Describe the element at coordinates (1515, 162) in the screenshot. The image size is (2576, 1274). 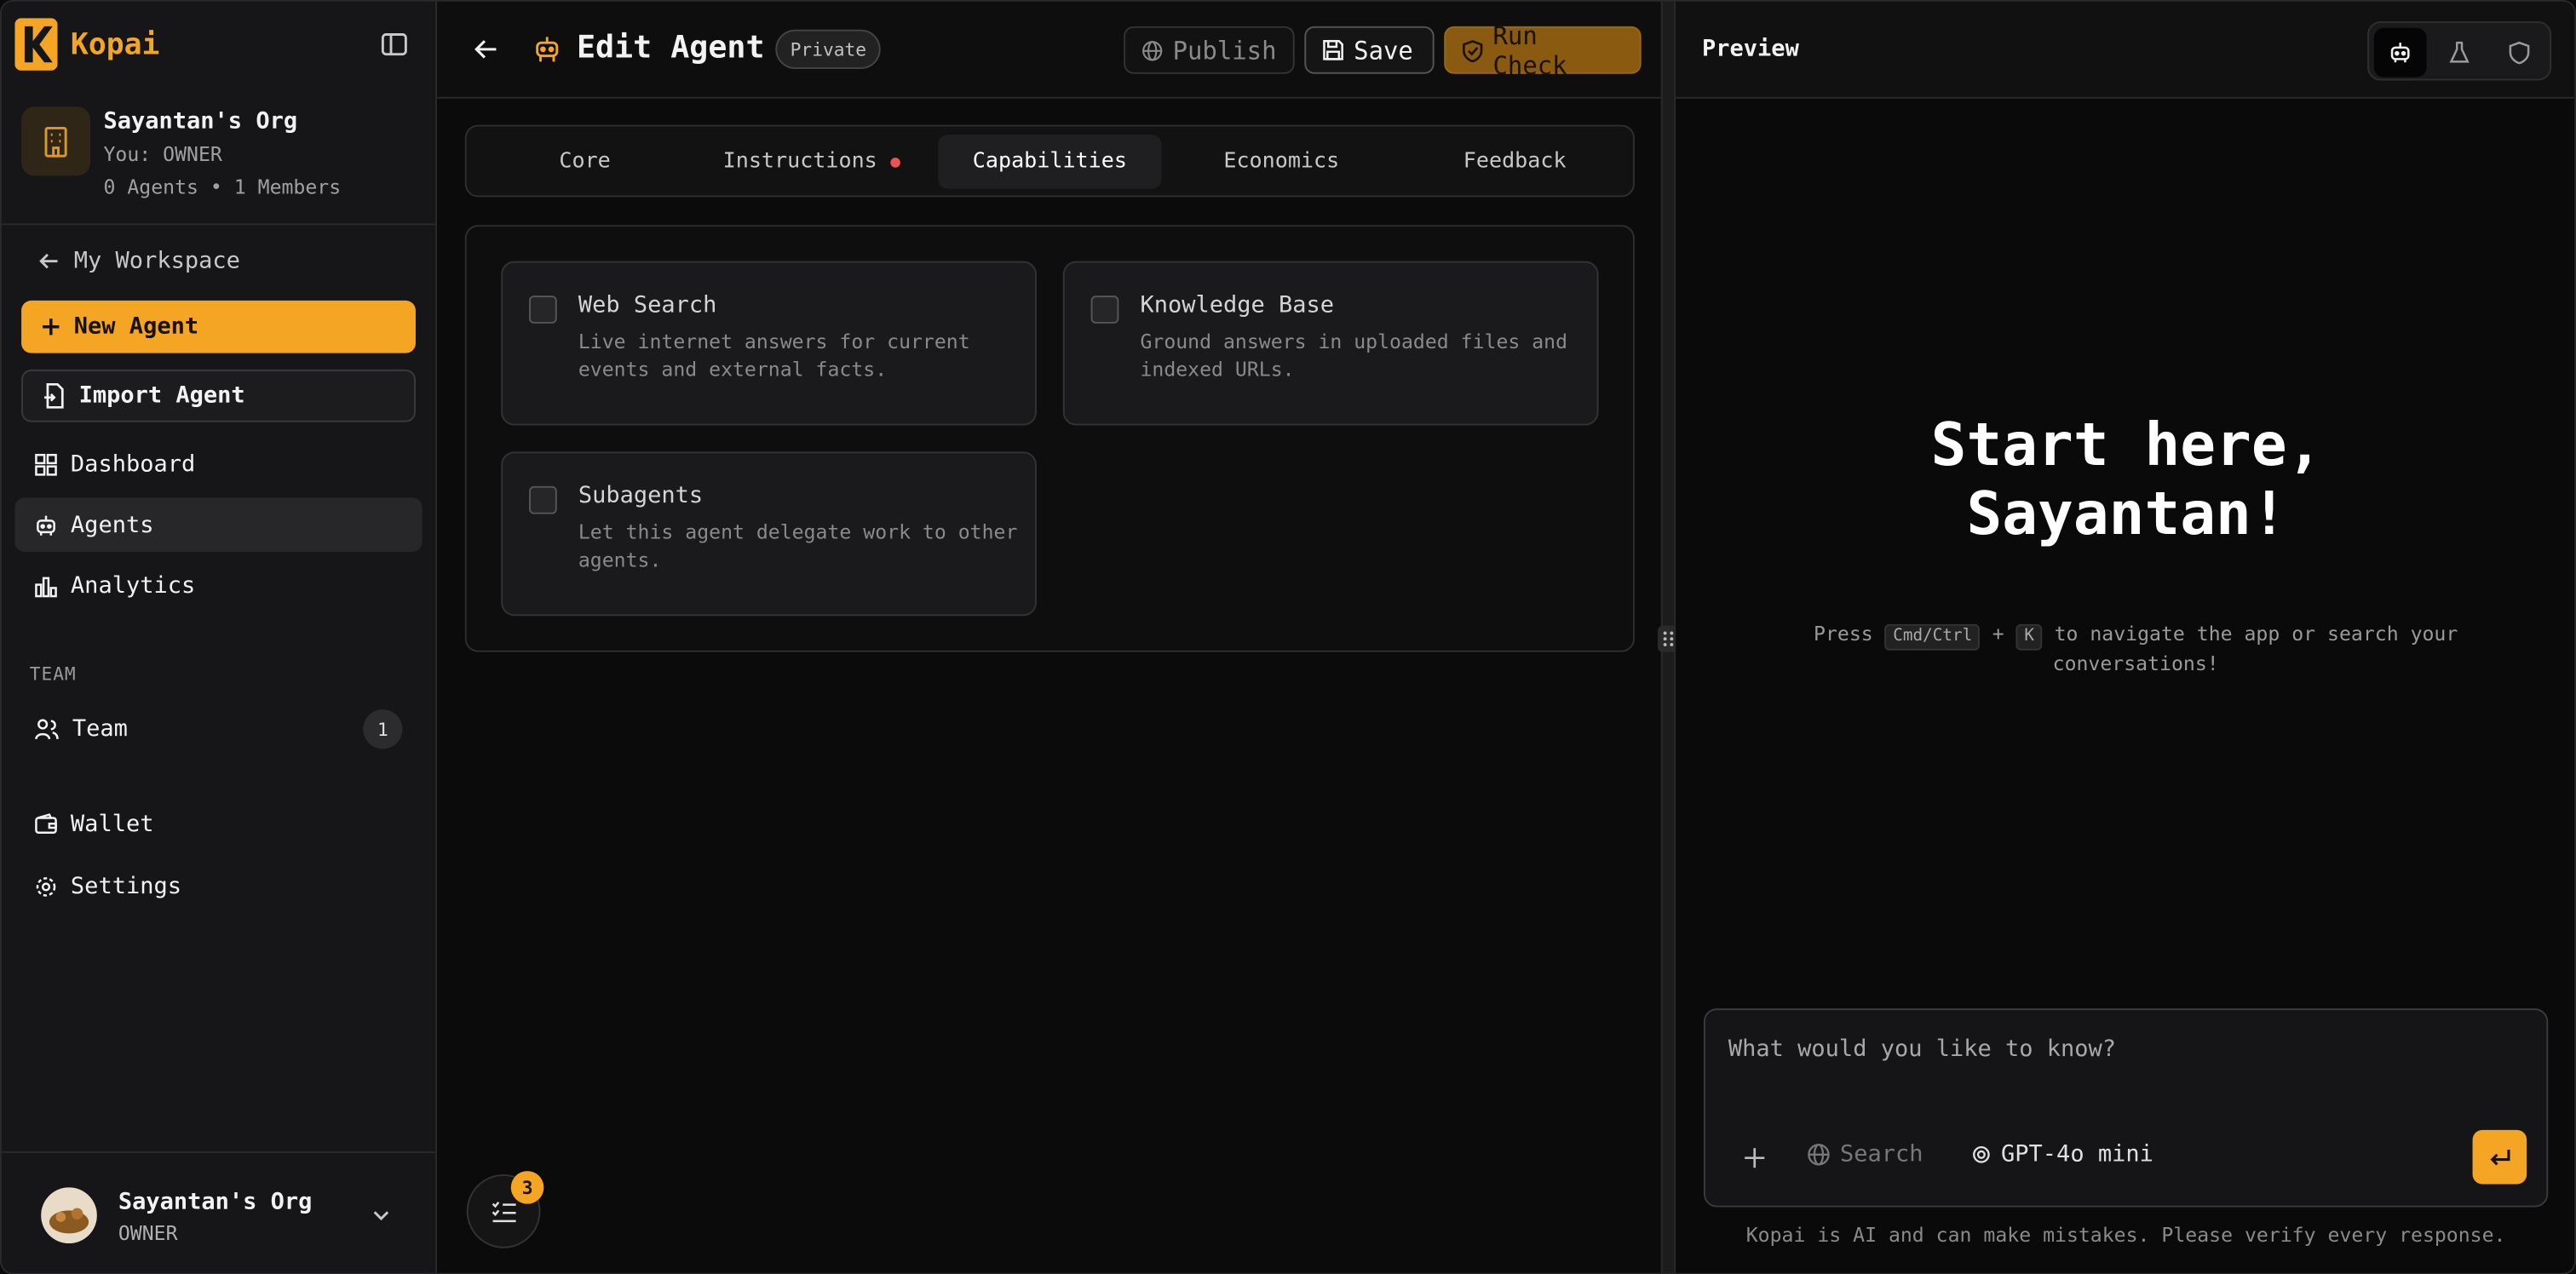
I see `tab-feedback: Feedback` at that location.